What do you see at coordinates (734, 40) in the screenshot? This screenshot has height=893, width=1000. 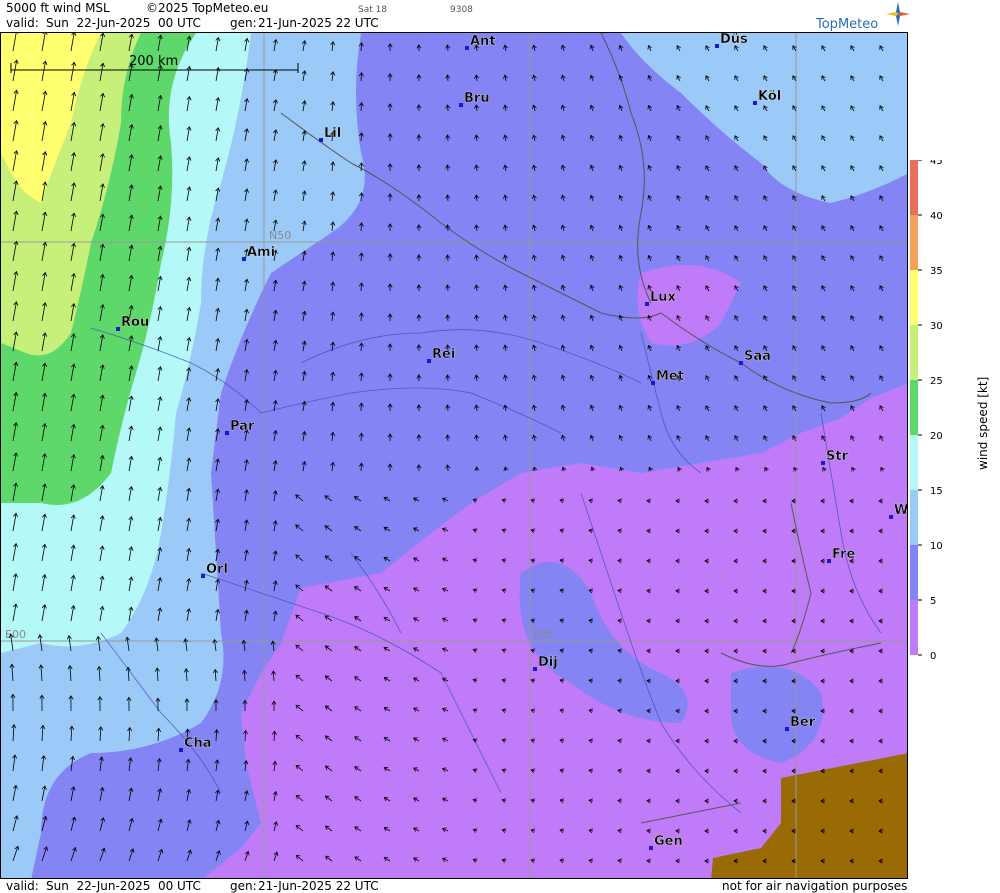 I see `city-label: Düs` at bounding box center [734, 40].